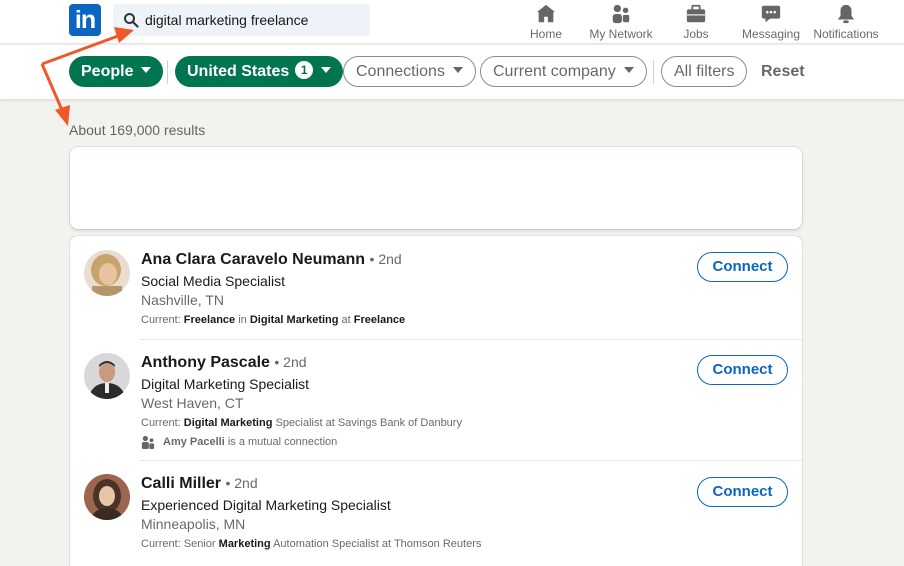  Describe the element at coordinates (226, 20) in the screenshot. I see `search-query: digital marketing freelance` at that location.